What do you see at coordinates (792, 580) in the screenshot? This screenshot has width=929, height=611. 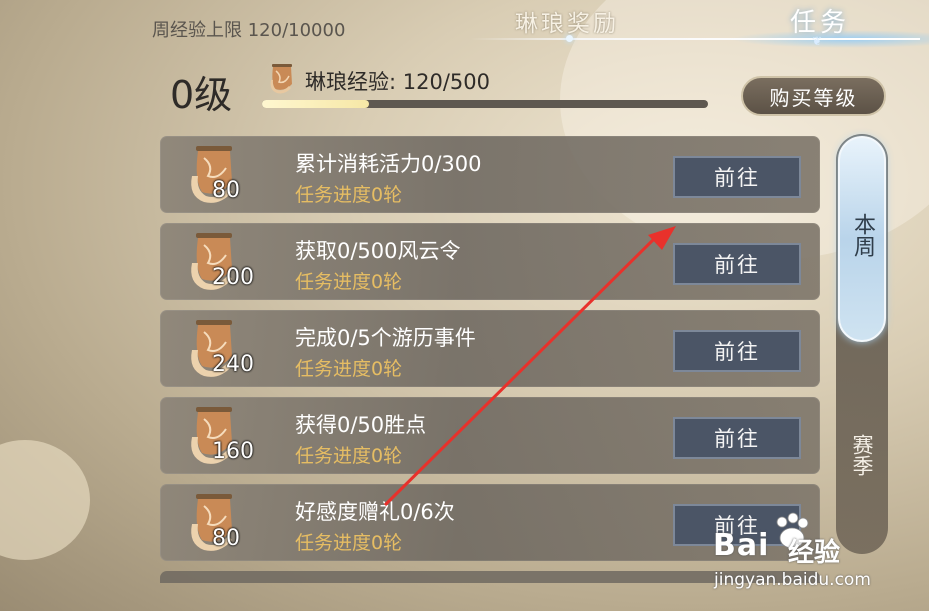 I see `watermark-url: jingyan.baidu.com` at bounding box center [792, 580].